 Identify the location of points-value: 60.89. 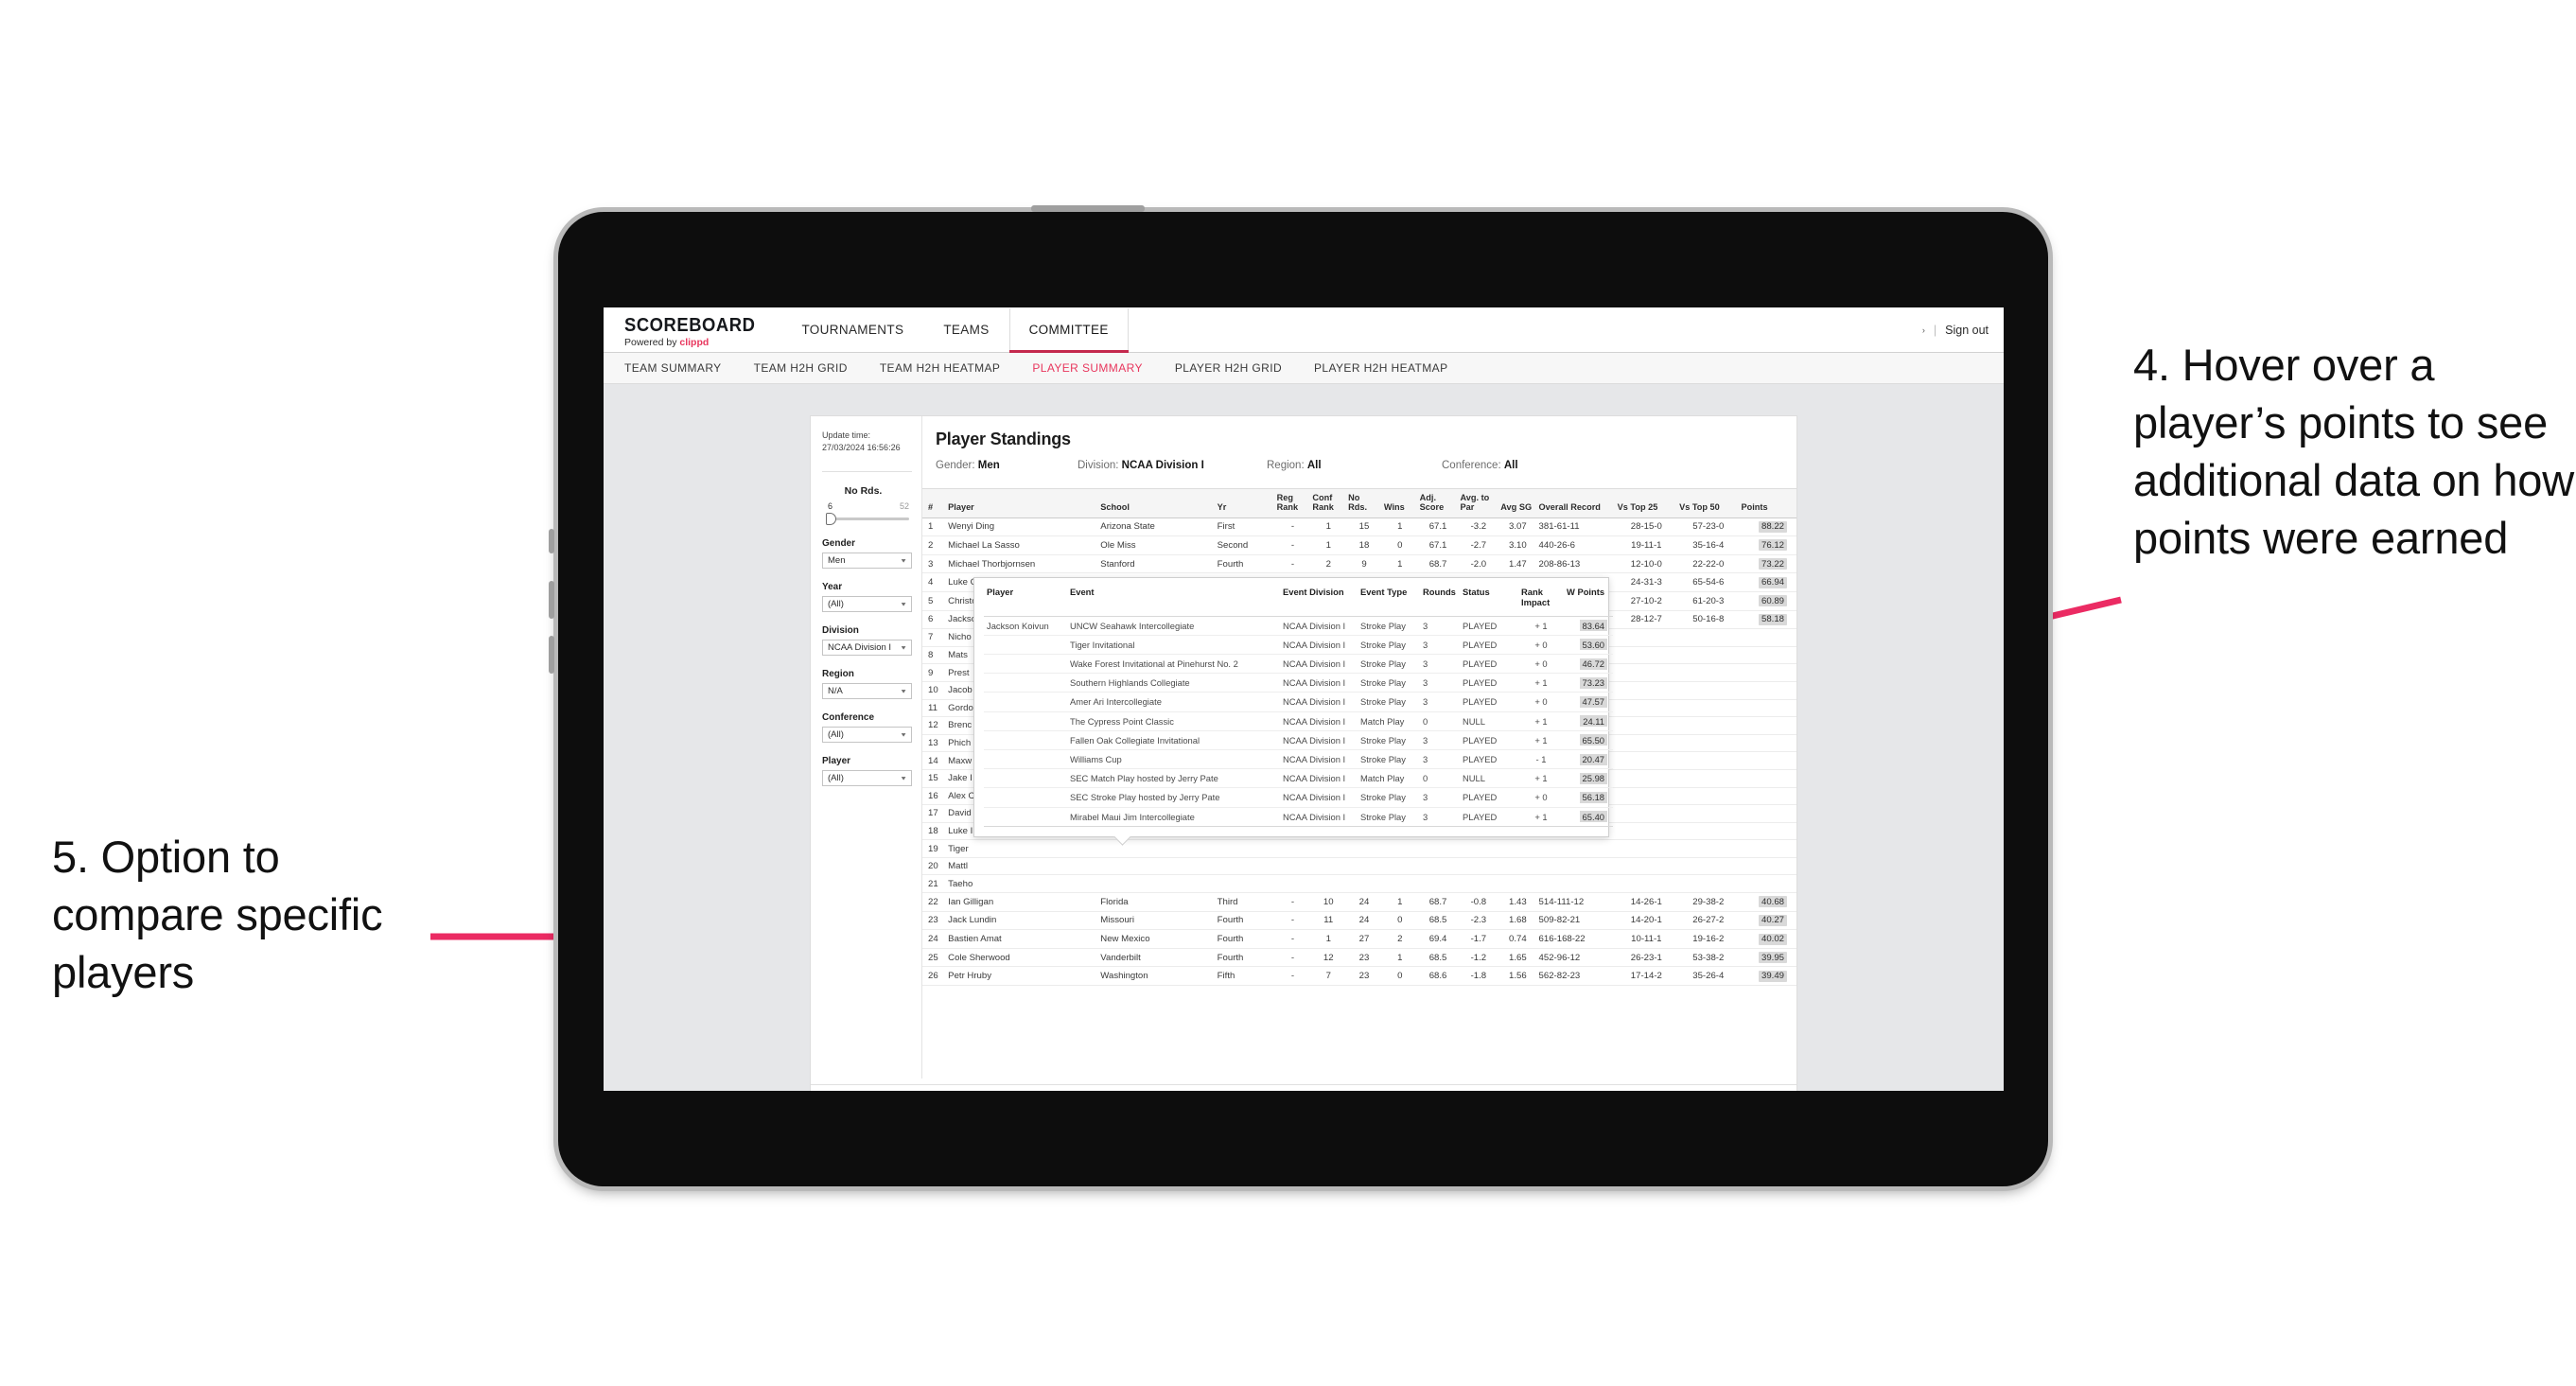
(1773, 601).